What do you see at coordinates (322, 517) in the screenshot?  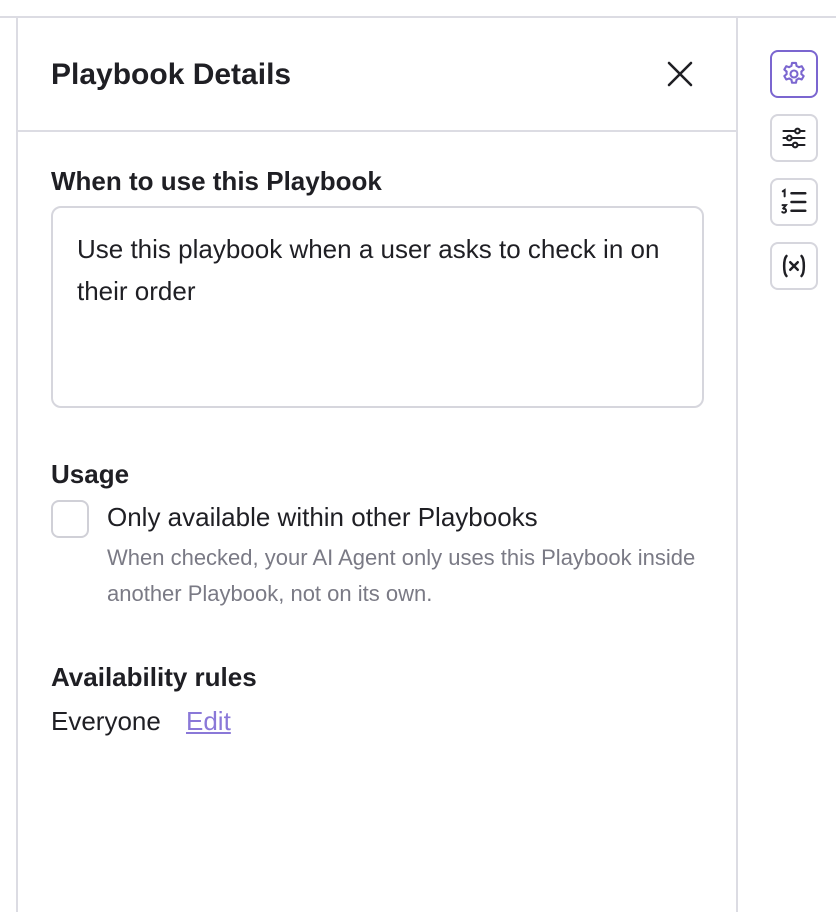 I see `usage-checkbox-label: Only available within other Playbooks` at bounding box center [322, 517].